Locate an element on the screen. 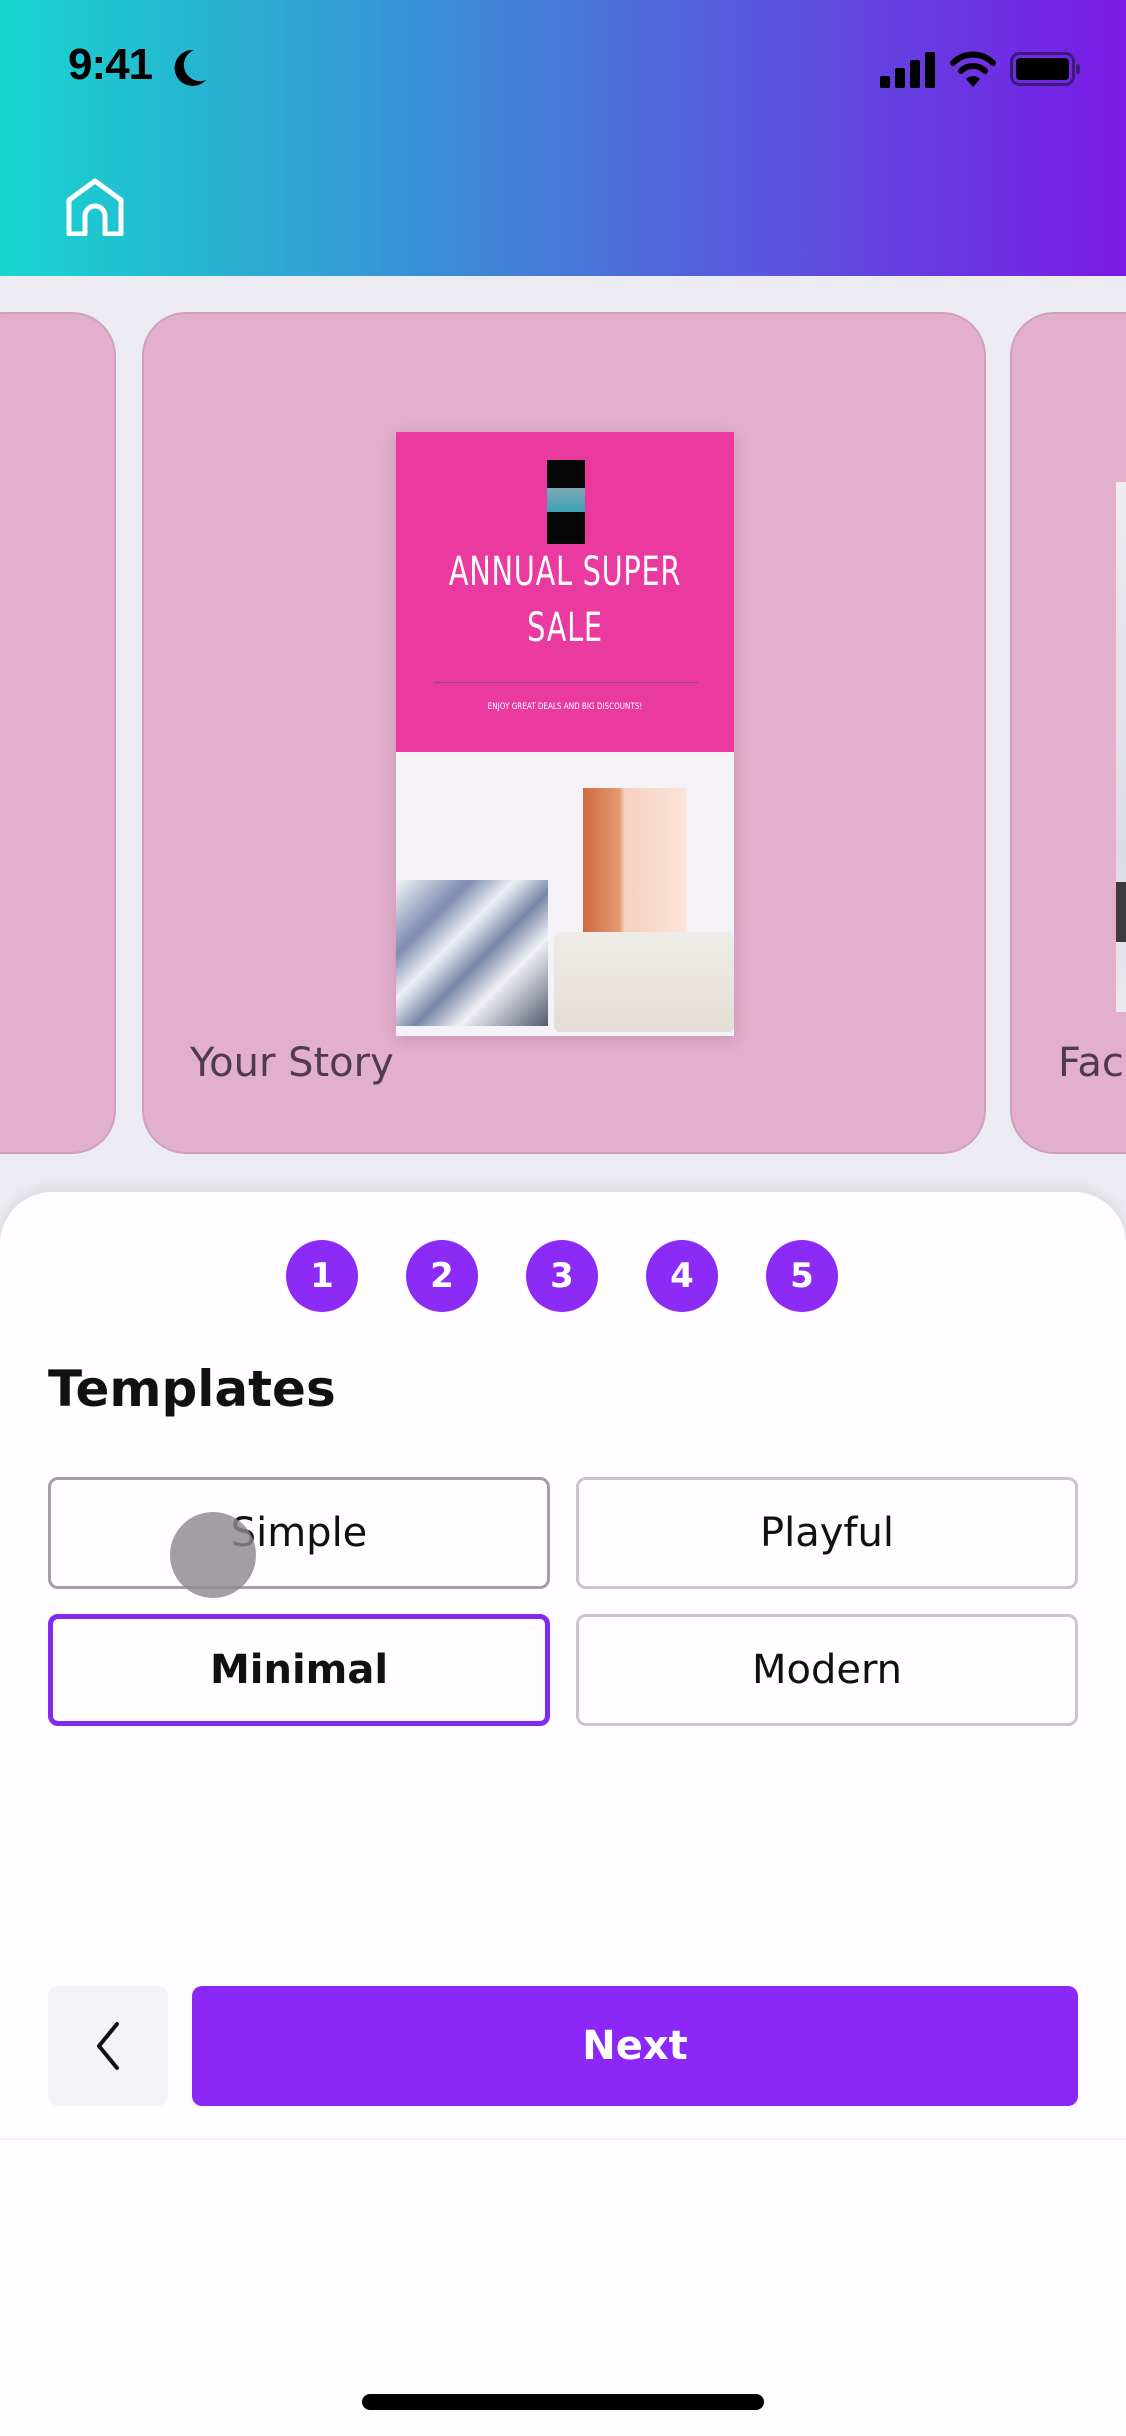  step-indicator: 1 2 3 4 5 is located at coordinates (562, 1276).